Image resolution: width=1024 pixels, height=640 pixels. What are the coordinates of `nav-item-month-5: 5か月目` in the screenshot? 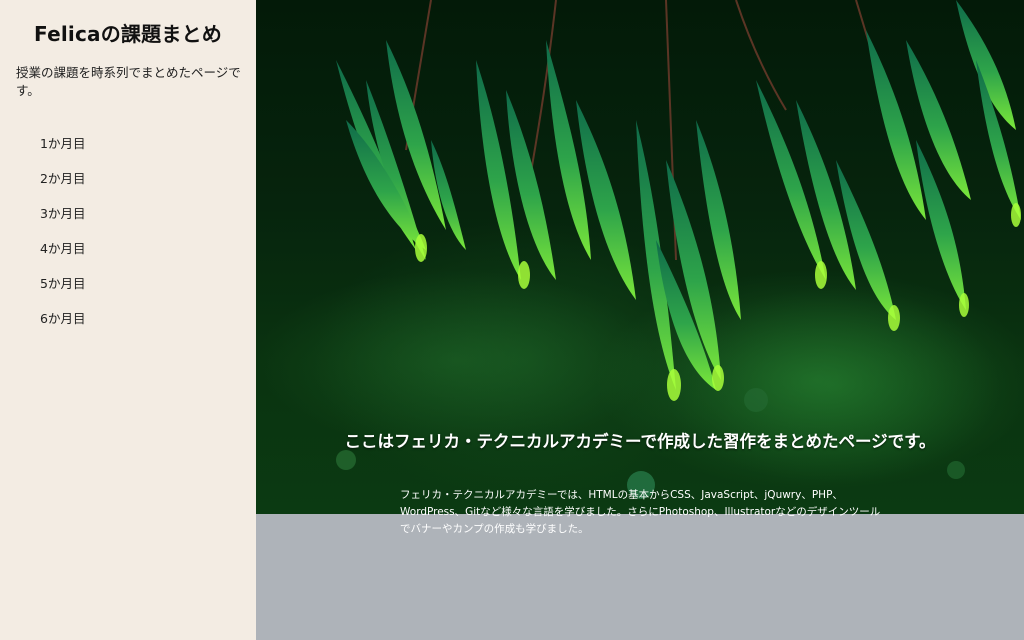 It's located at (62, 291).